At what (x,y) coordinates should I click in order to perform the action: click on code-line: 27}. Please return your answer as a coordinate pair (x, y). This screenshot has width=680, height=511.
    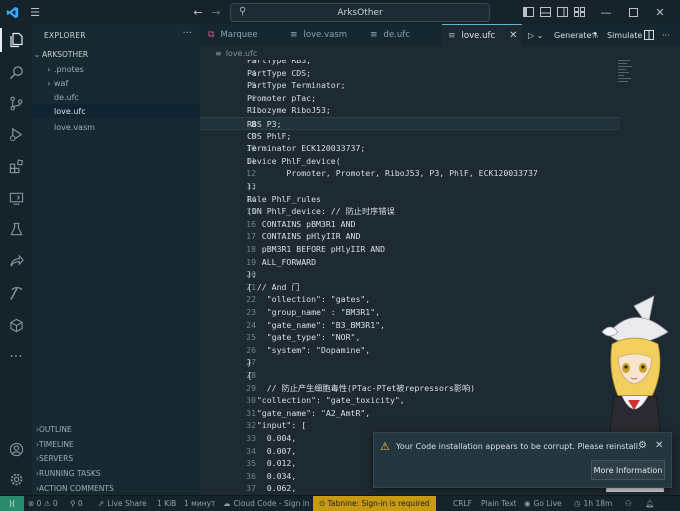
    Looking at the image, I should click on (410, 362).